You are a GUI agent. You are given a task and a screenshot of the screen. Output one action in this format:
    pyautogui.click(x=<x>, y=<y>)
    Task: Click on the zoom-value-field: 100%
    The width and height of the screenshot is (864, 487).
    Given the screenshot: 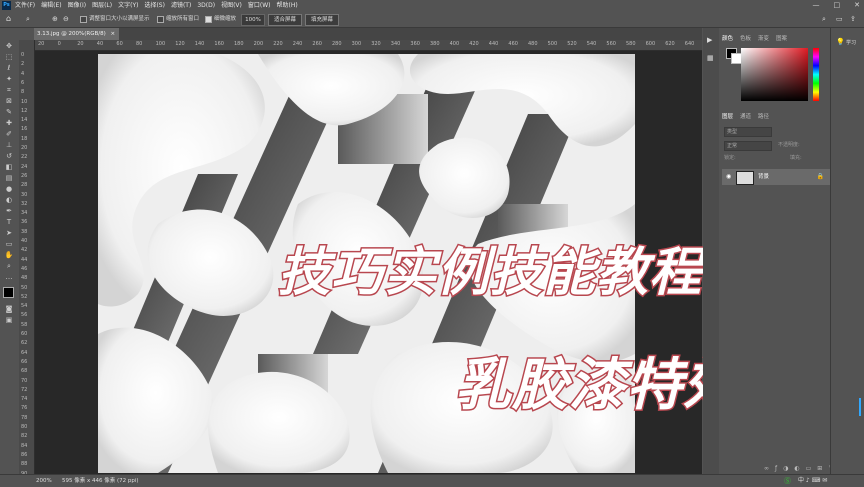 What is the action you would take?
    pyautogui.click(x=253, y=20)
    